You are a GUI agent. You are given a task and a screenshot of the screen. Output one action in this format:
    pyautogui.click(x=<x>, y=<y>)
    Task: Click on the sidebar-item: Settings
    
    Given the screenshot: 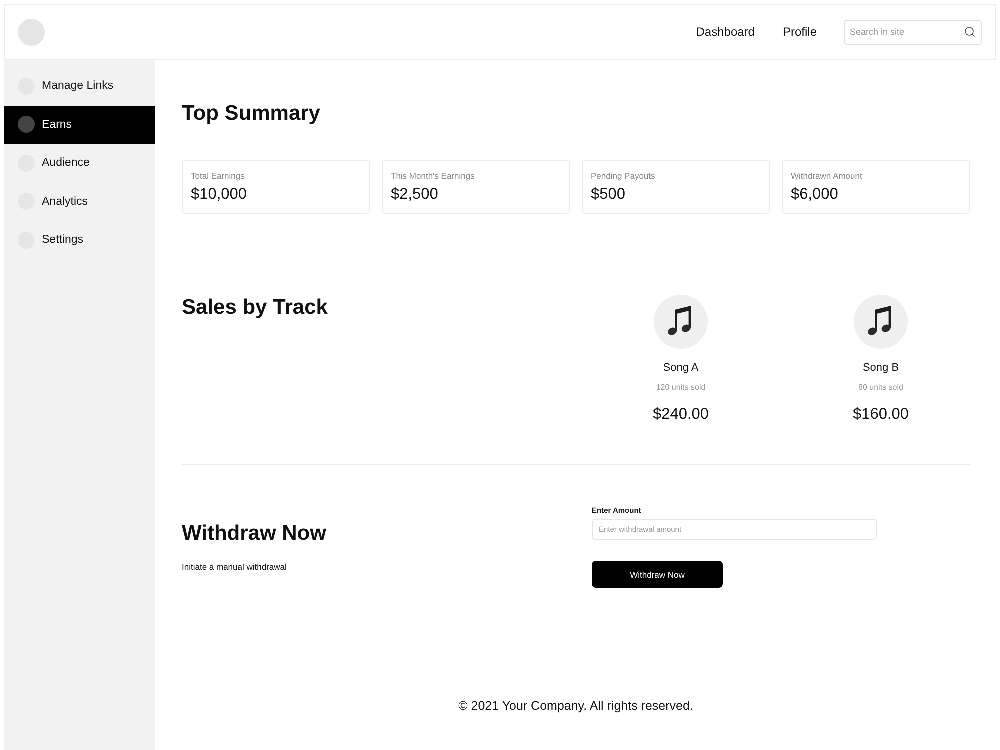 What is the action you would take?
    pyautogui.click(x=79, y=240)
    